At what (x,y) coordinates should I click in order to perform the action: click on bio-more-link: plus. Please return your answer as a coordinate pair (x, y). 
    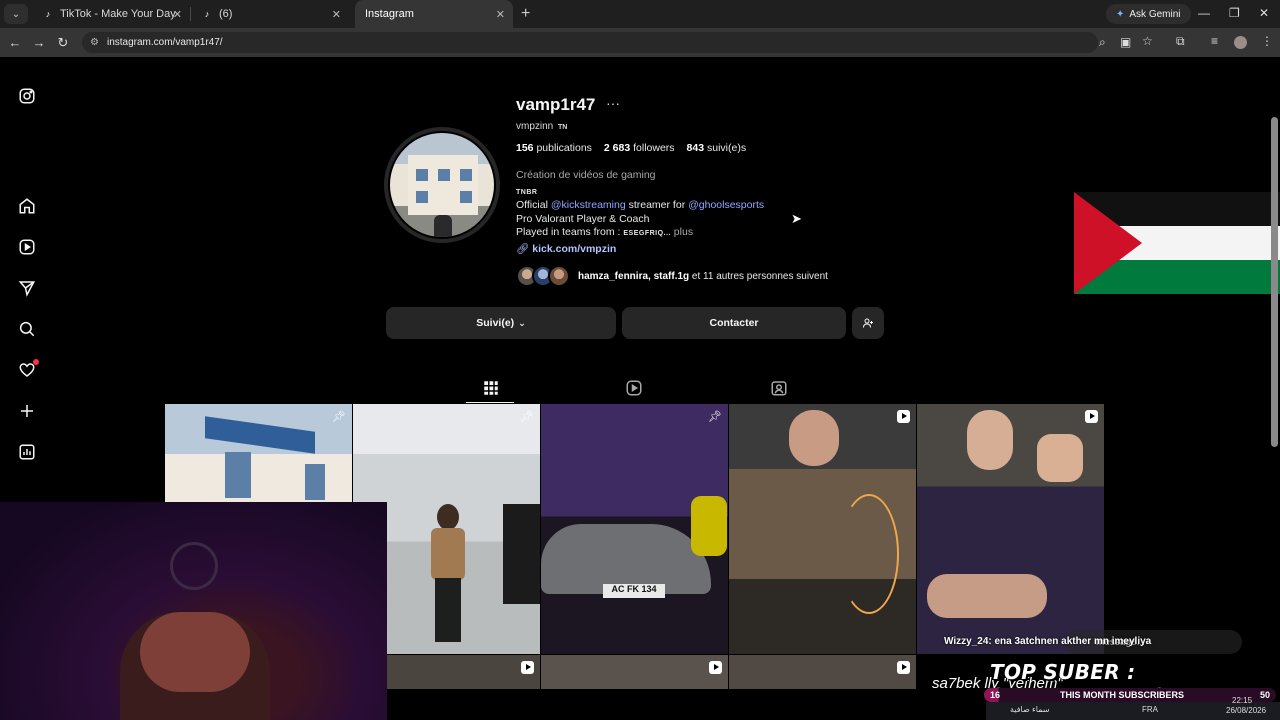
    Looking at the image, I should click on (682, 232).